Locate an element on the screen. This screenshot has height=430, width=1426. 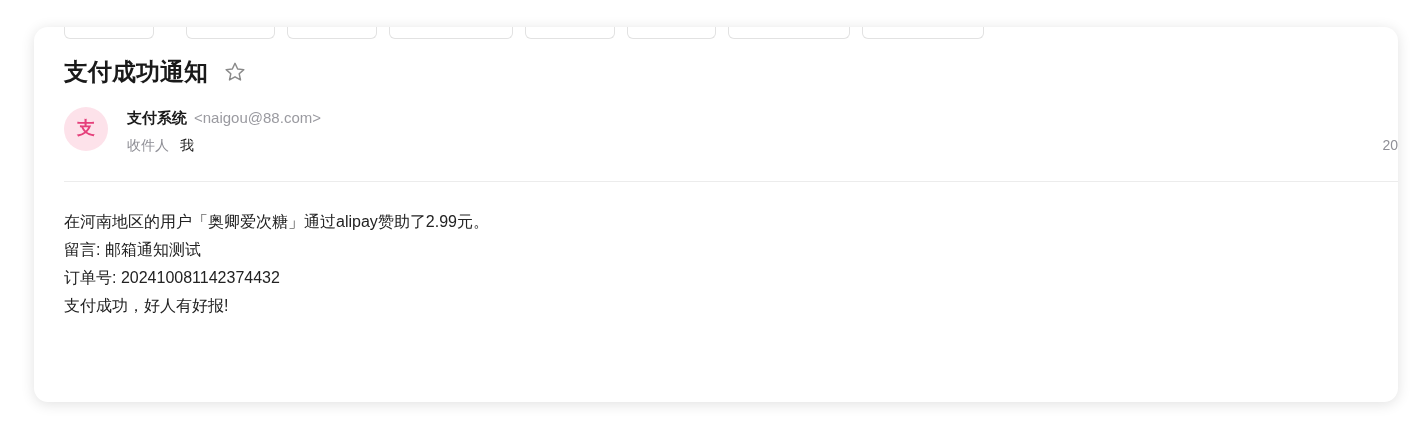
mail-subject: 支付成功通知 is located at coordinates (136, 72).